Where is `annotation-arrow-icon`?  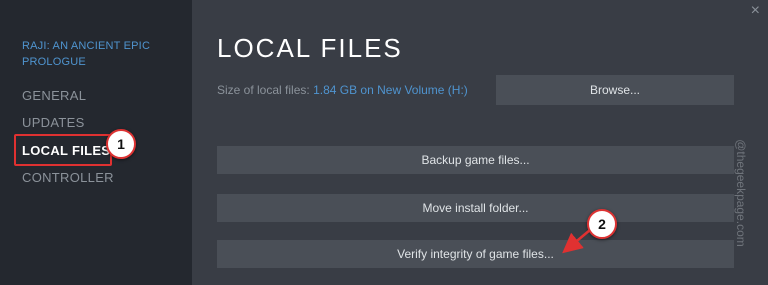 annotation-arrow-icon is located at coordinates (576, 241).